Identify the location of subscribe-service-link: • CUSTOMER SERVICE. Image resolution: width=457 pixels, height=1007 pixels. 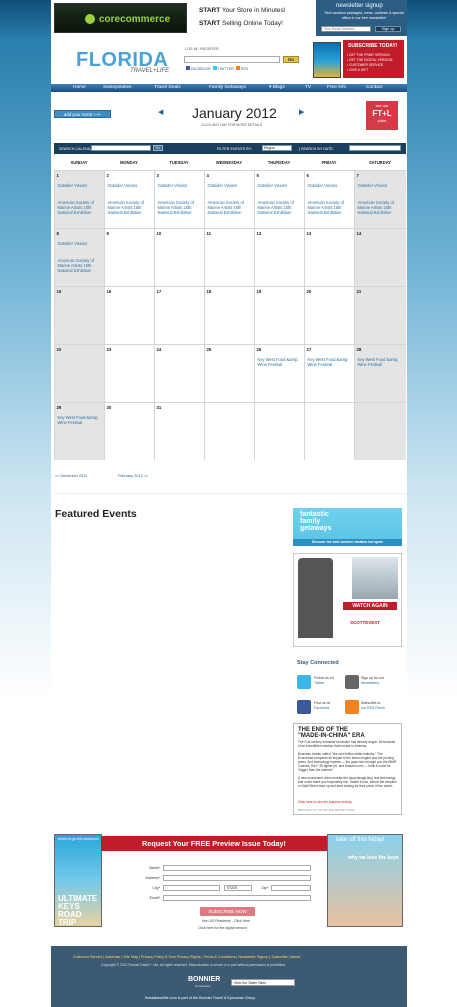
(365, 65).